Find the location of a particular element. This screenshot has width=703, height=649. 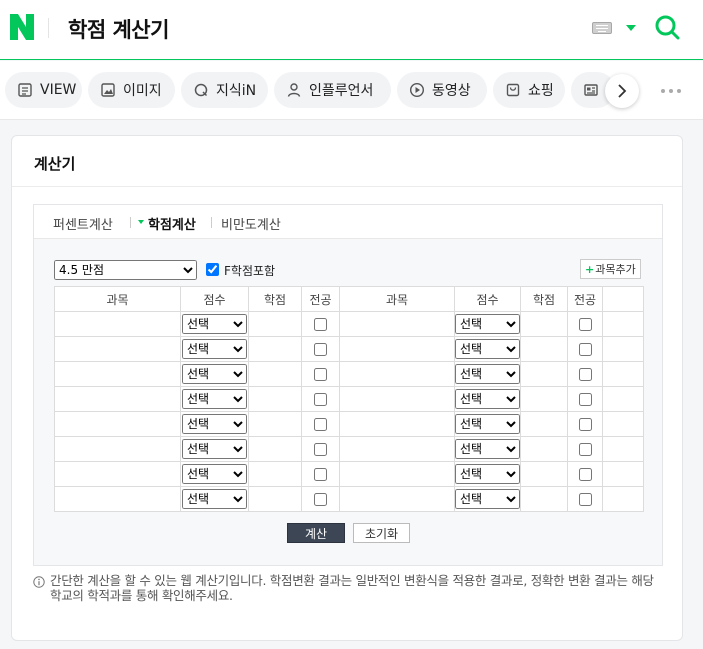

logo-divider is located at coordinates (48, 28).